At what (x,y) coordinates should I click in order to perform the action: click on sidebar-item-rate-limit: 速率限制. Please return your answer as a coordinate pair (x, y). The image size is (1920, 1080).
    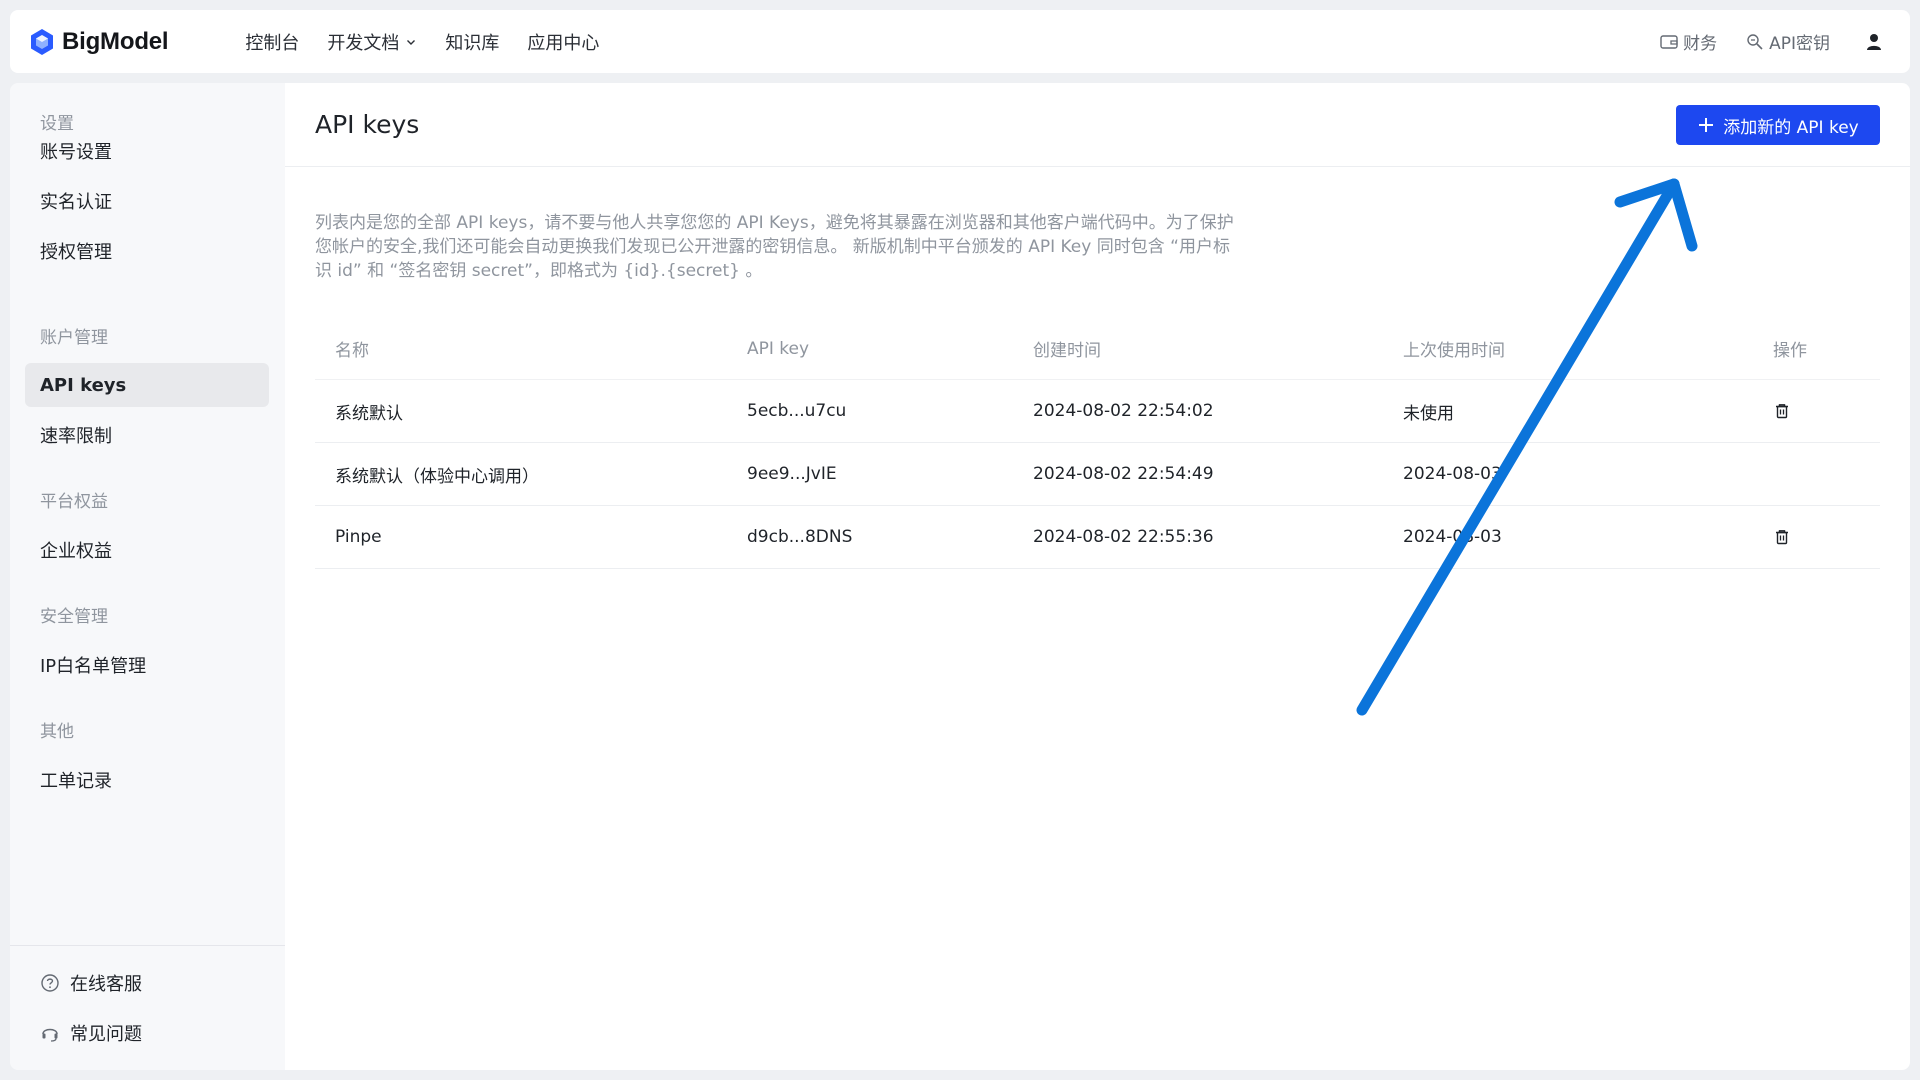
    Looking at the image, I should click on (147, 435).